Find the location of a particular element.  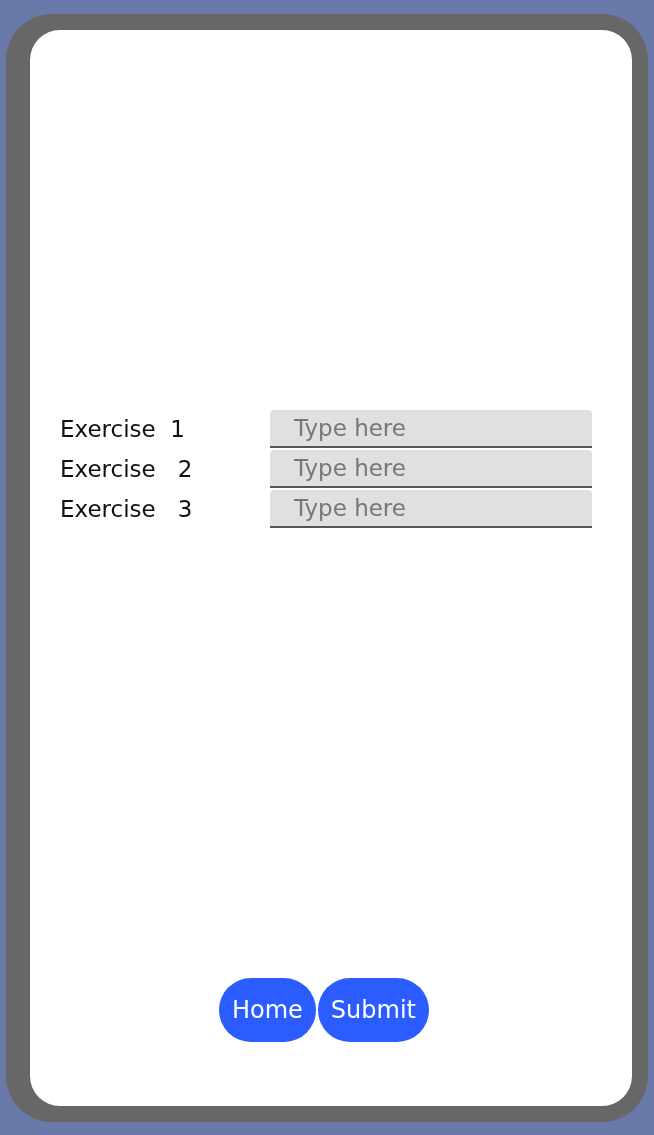

exercise-label: Exercise 2 is located at coordinates (126, 469).